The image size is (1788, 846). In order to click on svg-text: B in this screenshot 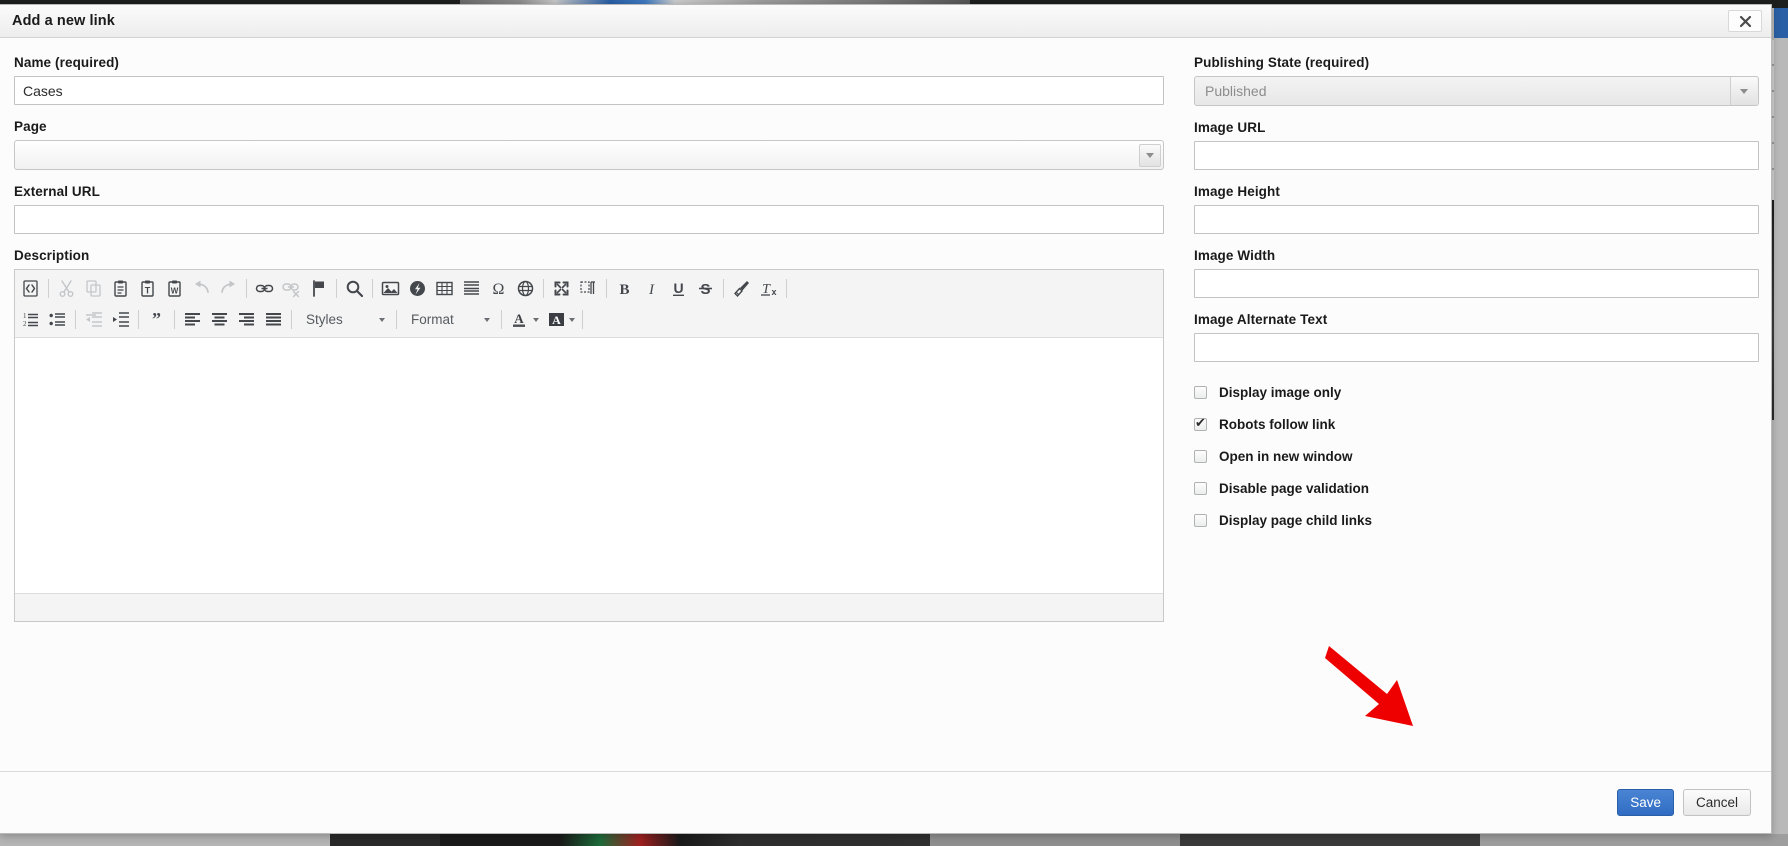, I will do `click(624, 290)`.